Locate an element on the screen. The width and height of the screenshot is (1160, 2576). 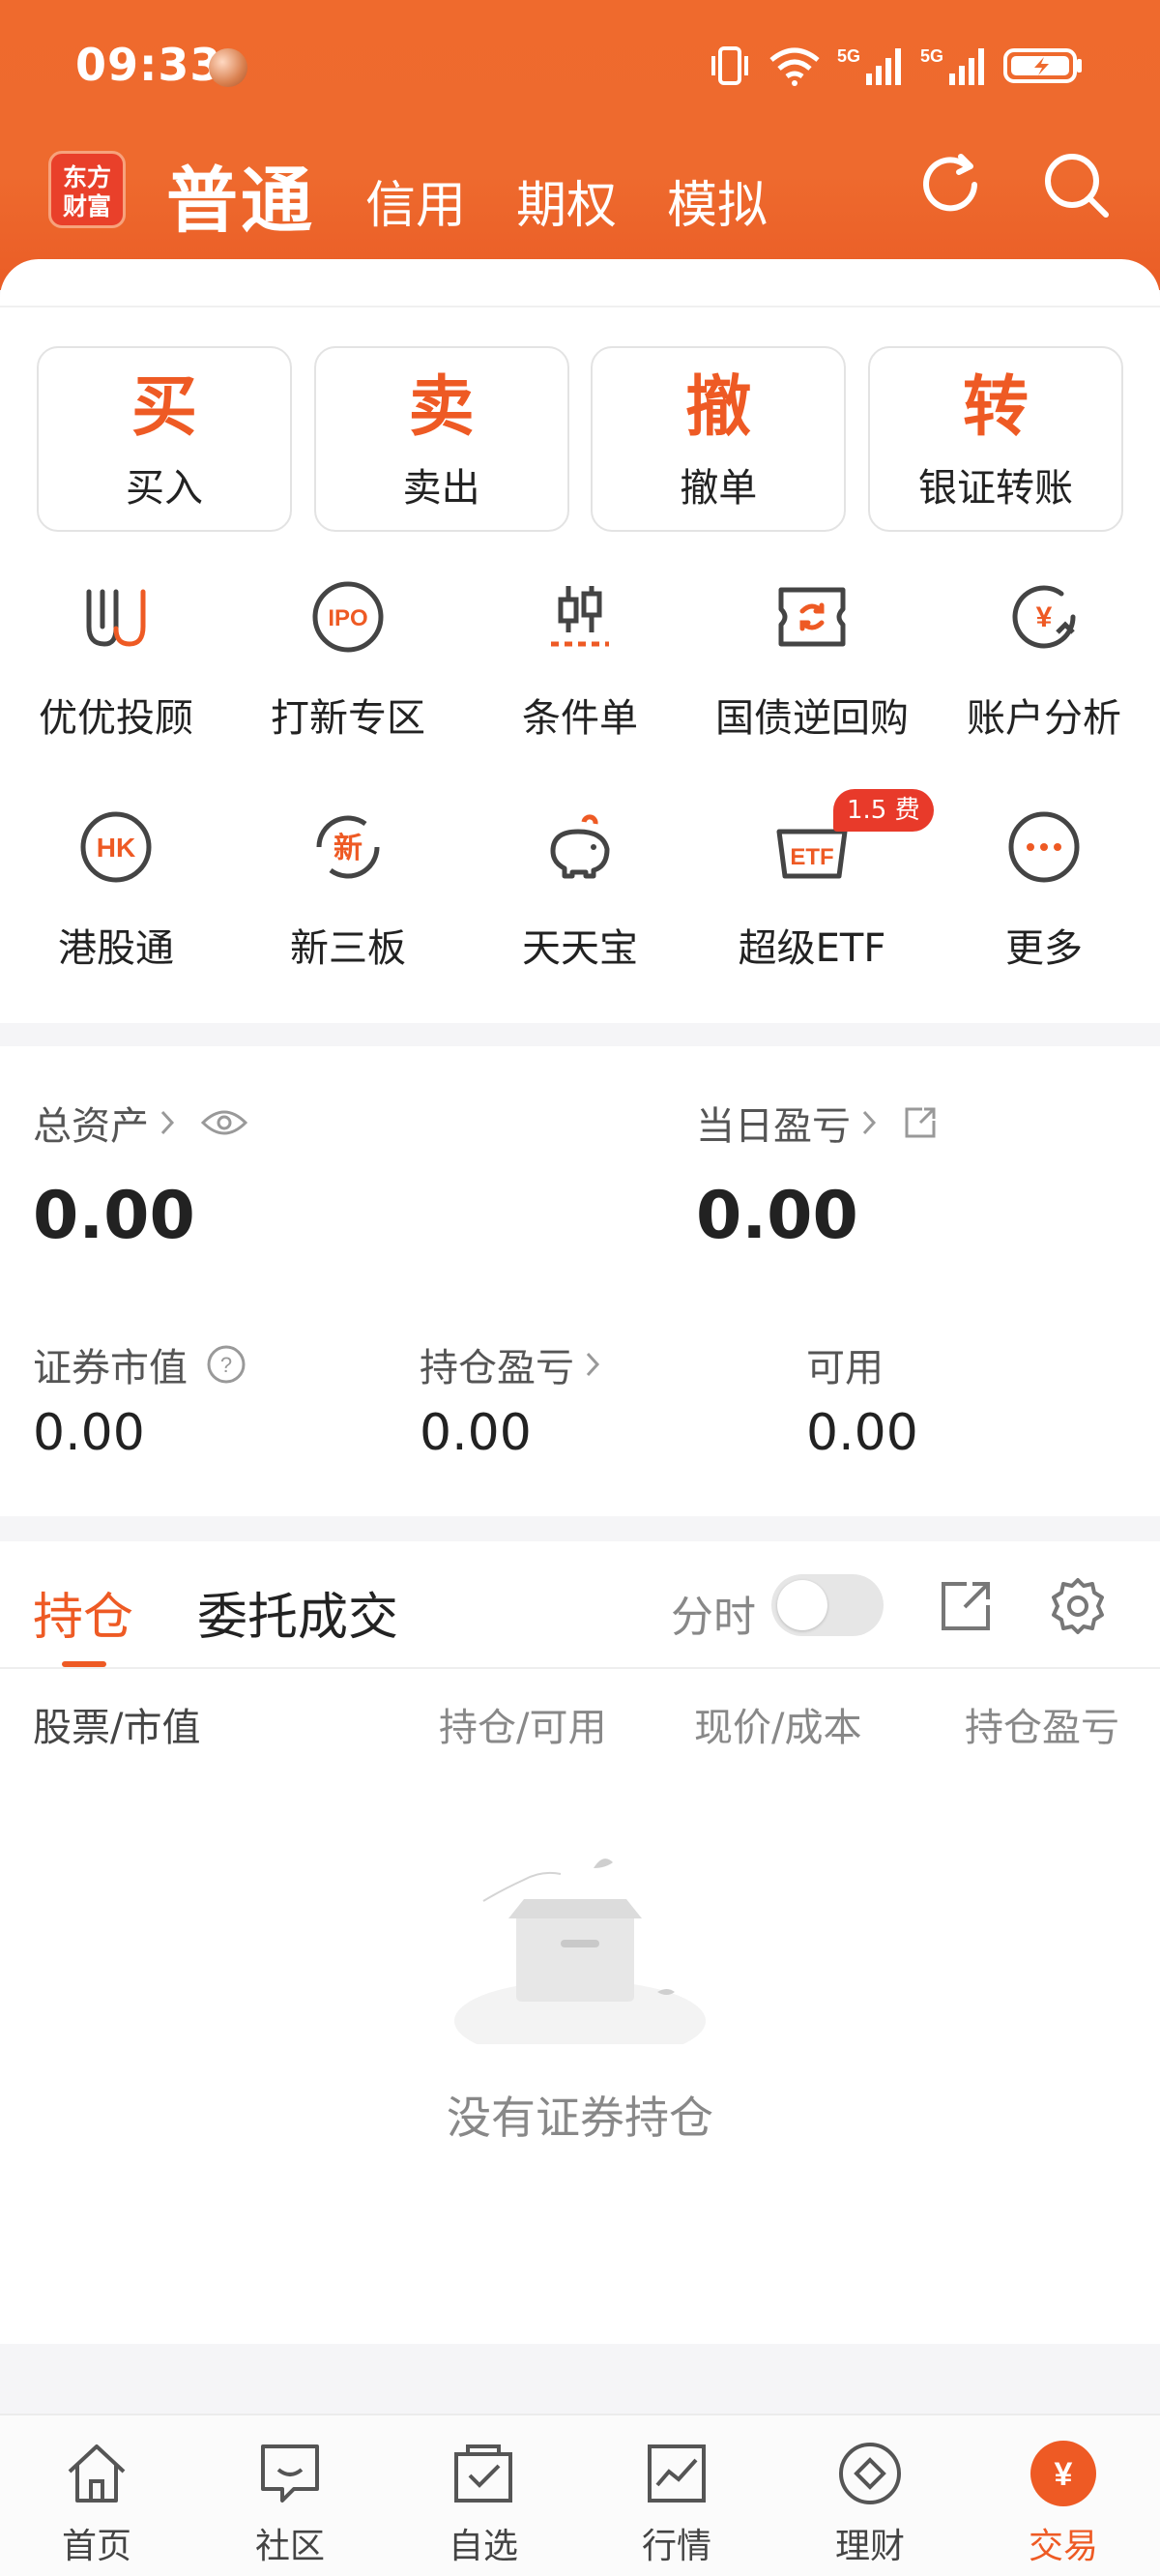
total-assets-label: 总资产 is located at coordinates (91, 1126).